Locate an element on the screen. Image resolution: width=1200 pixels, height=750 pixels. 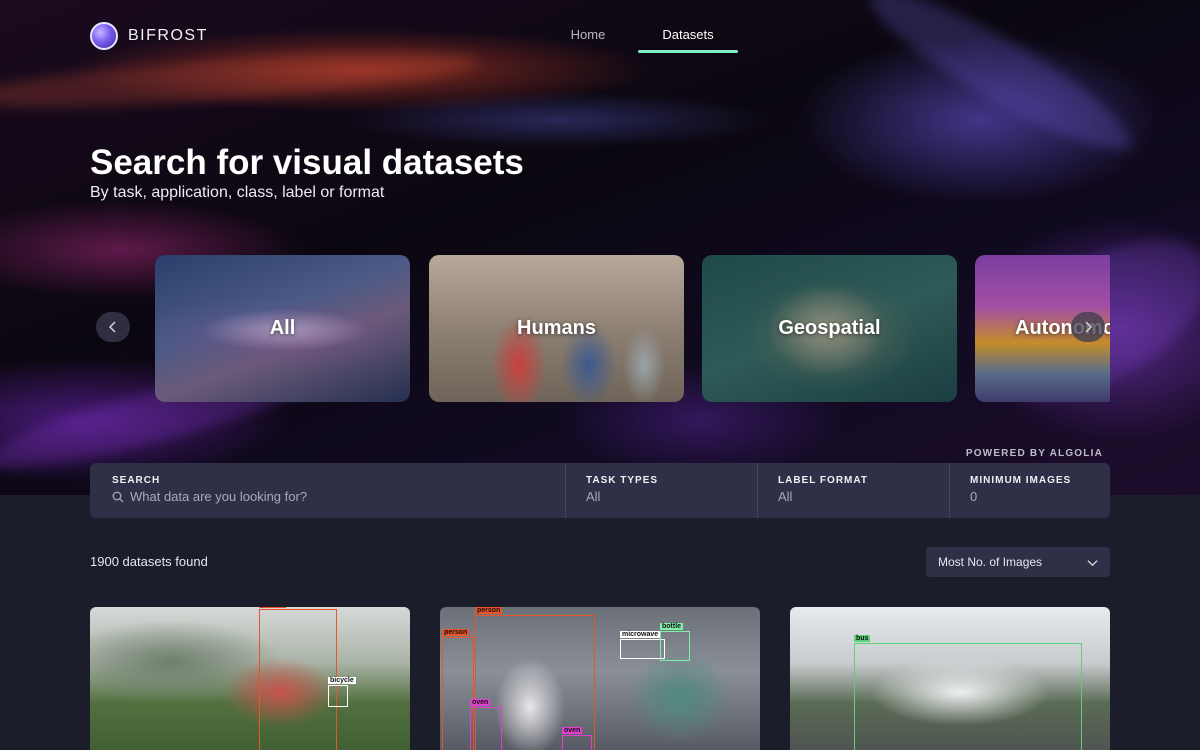
chevron-down-icon is located at coordinates (1092, 562).